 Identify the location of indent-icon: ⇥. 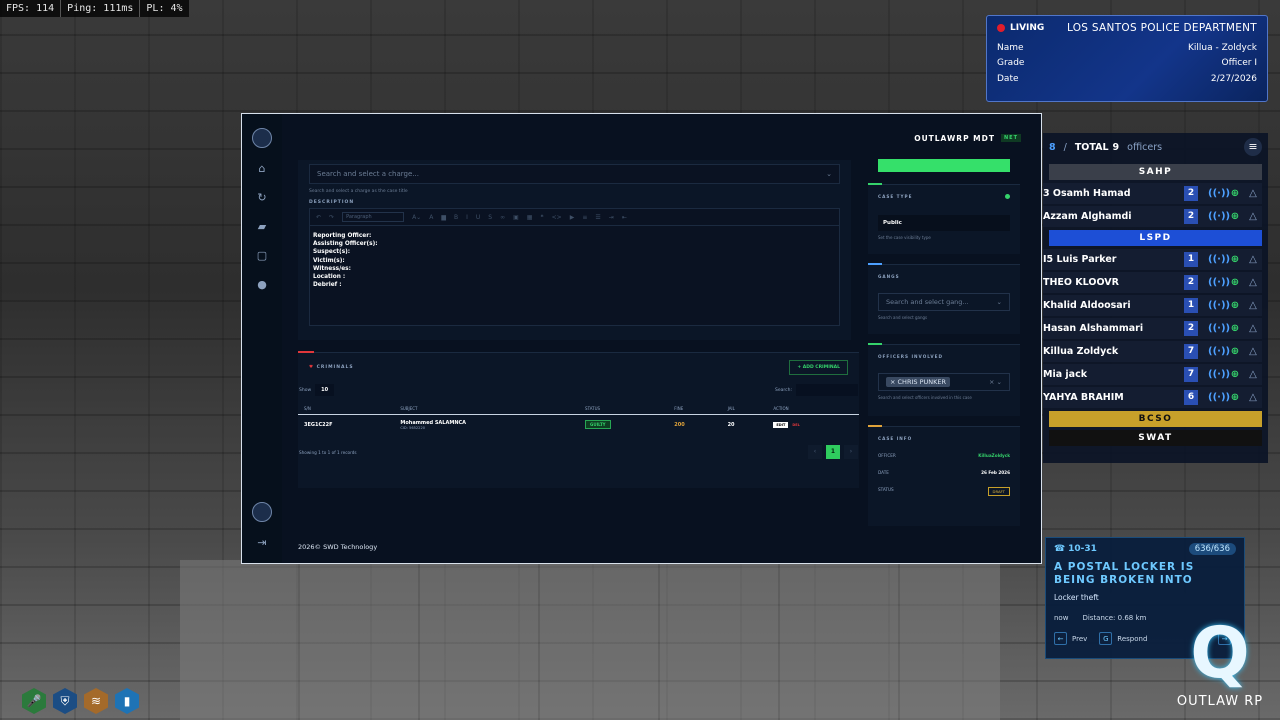
(611, 217).